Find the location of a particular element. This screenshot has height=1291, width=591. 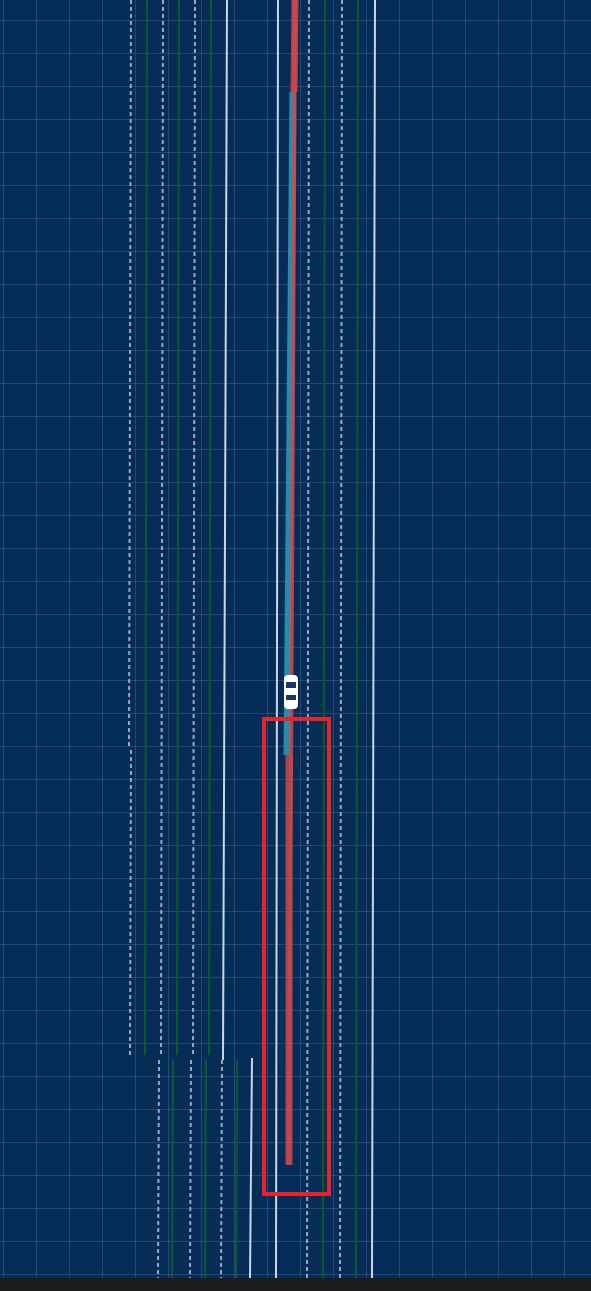

lane-lines-lower is located at coordinates (191, 1013).